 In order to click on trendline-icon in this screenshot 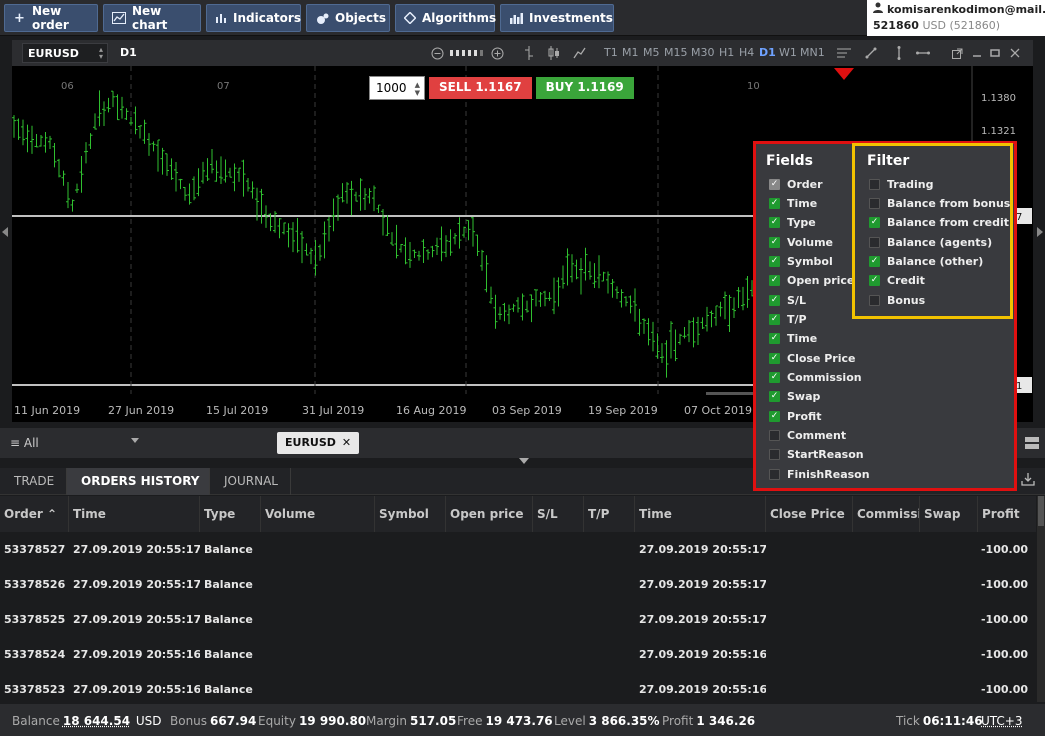, I will do `click(871, 53)`.